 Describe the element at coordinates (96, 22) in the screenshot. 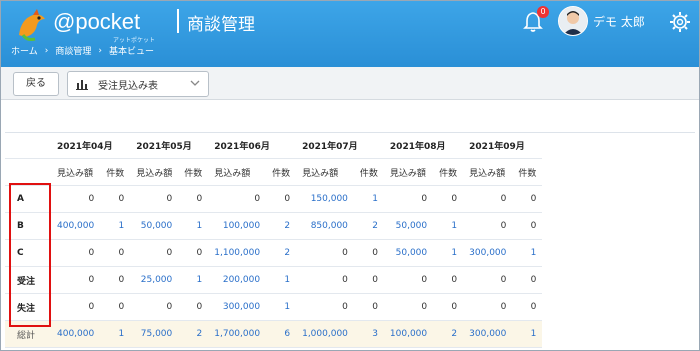

I see `brand-logo-text: @pocket` at that location.